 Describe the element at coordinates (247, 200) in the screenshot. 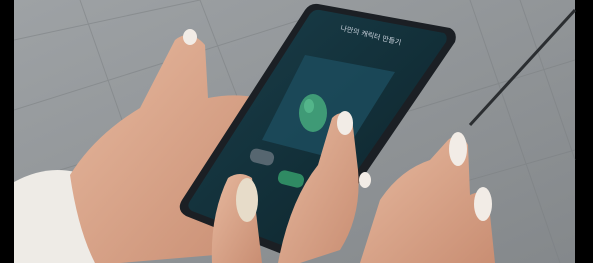

I see `thumb-nail` at that location.